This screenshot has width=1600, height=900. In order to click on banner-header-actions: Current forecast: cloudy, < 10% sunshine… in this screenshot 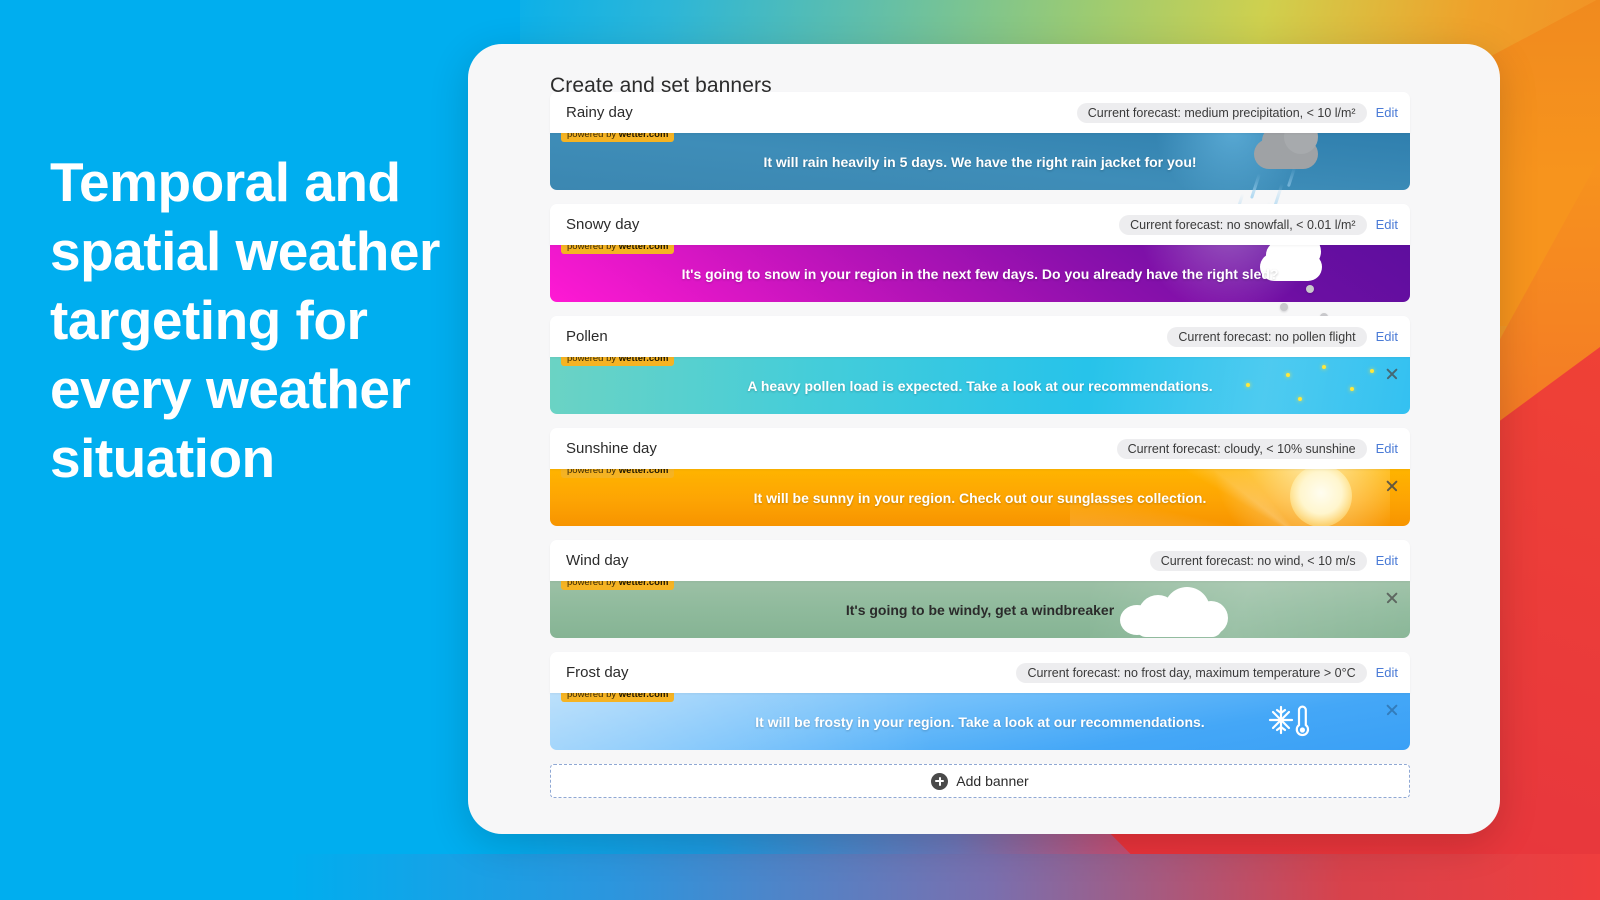, I will do `click(1261, 448)`.